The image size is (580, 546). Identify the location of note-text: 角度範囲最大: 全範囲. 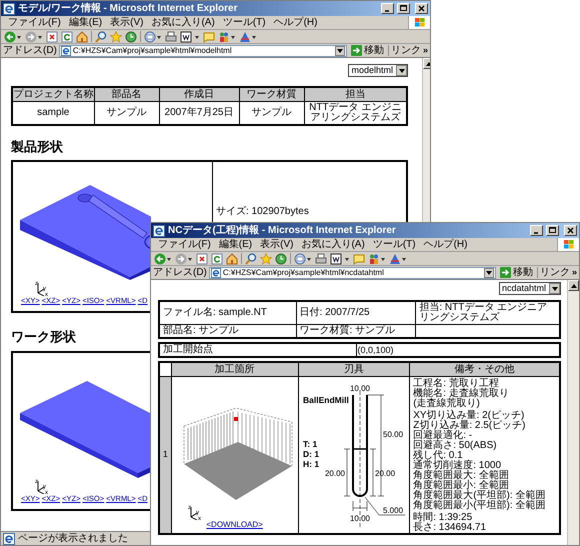
(461, 476).